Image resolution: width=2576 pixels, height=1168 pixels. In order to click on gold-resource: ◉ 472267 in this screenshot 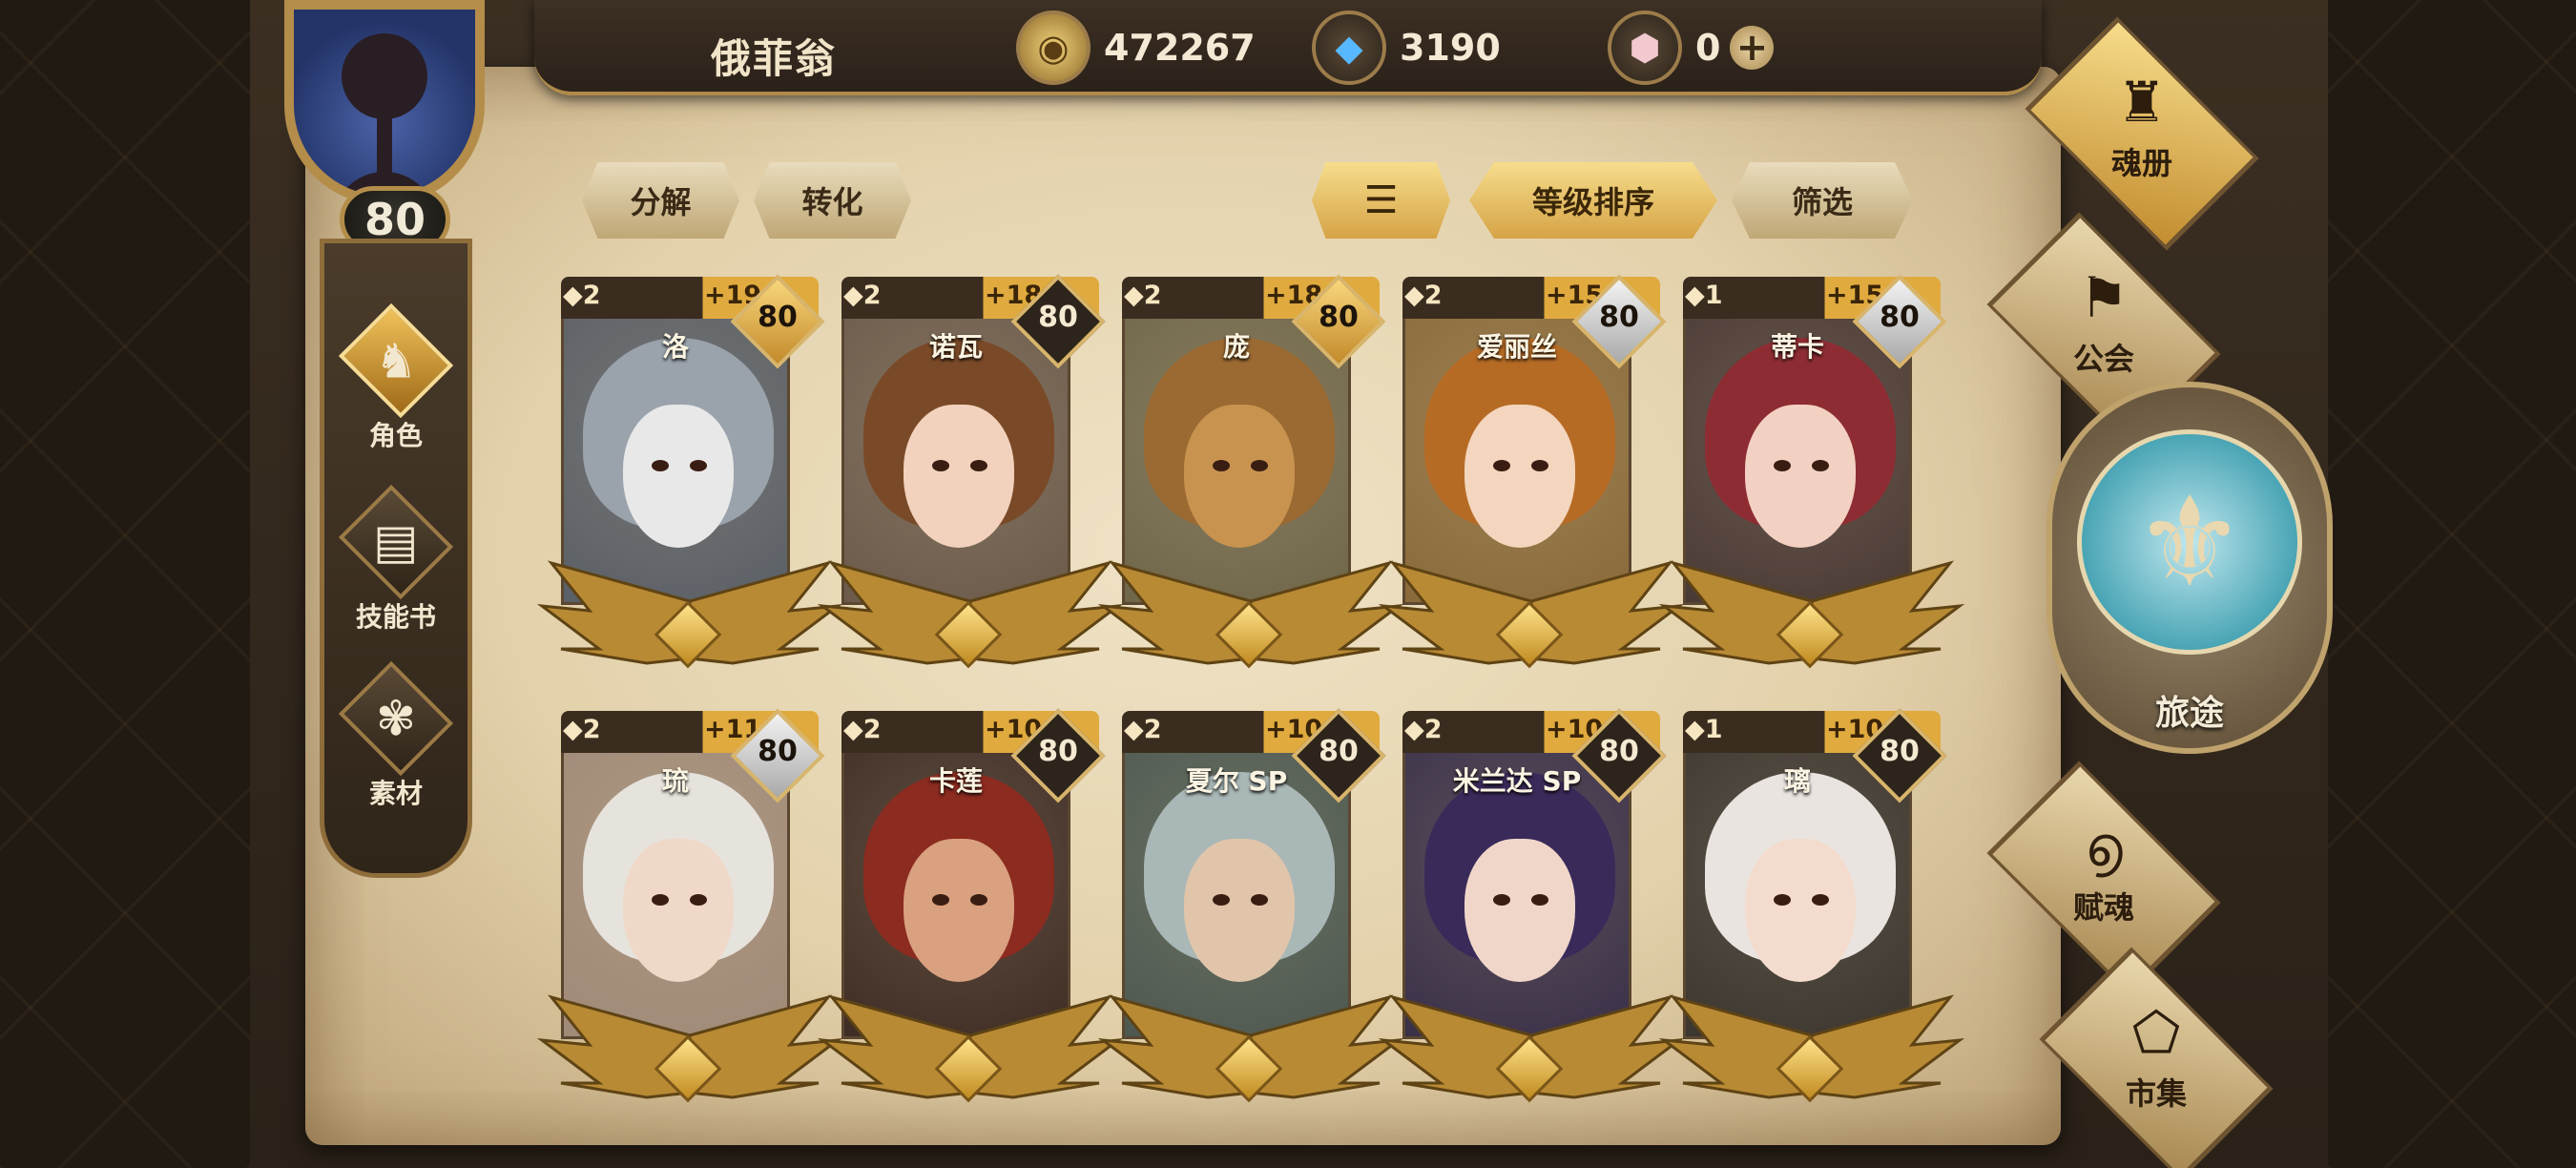, I will do `click(1136, 47)`.